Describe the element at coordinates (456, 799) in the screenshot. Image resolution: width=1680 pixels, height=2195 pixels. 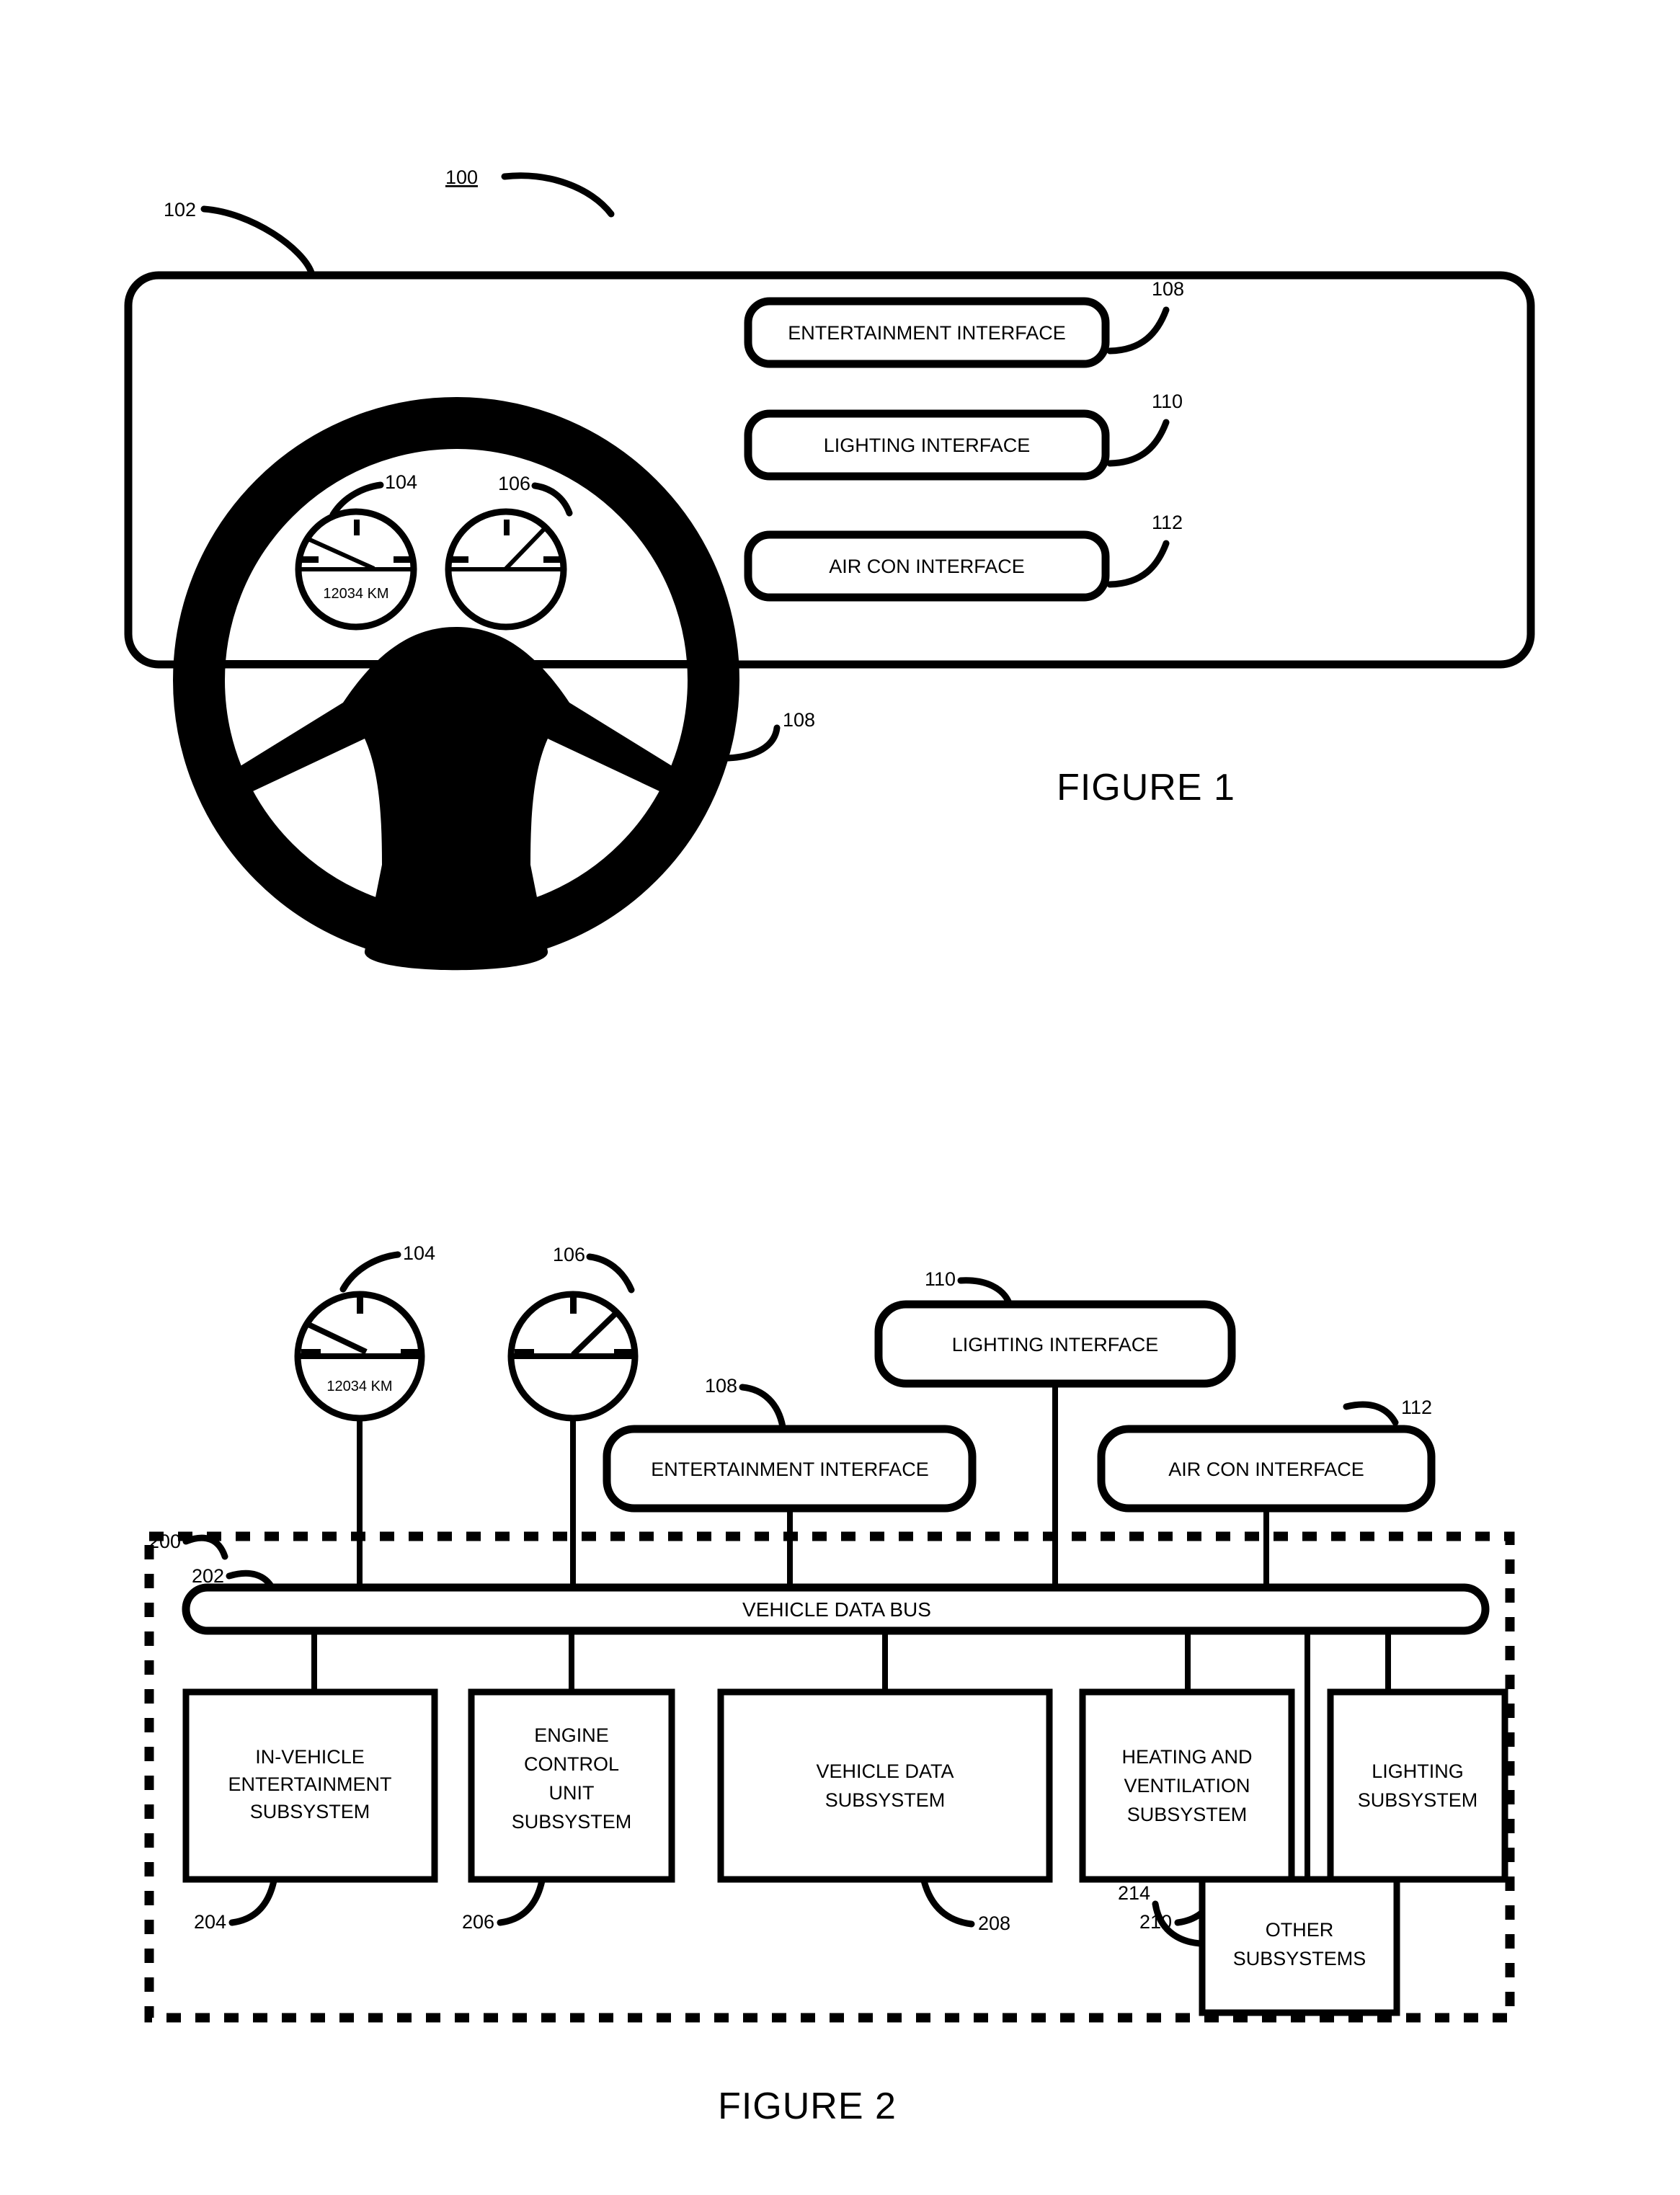
I see `steering-wheel-hub-and-spokes` at that location.